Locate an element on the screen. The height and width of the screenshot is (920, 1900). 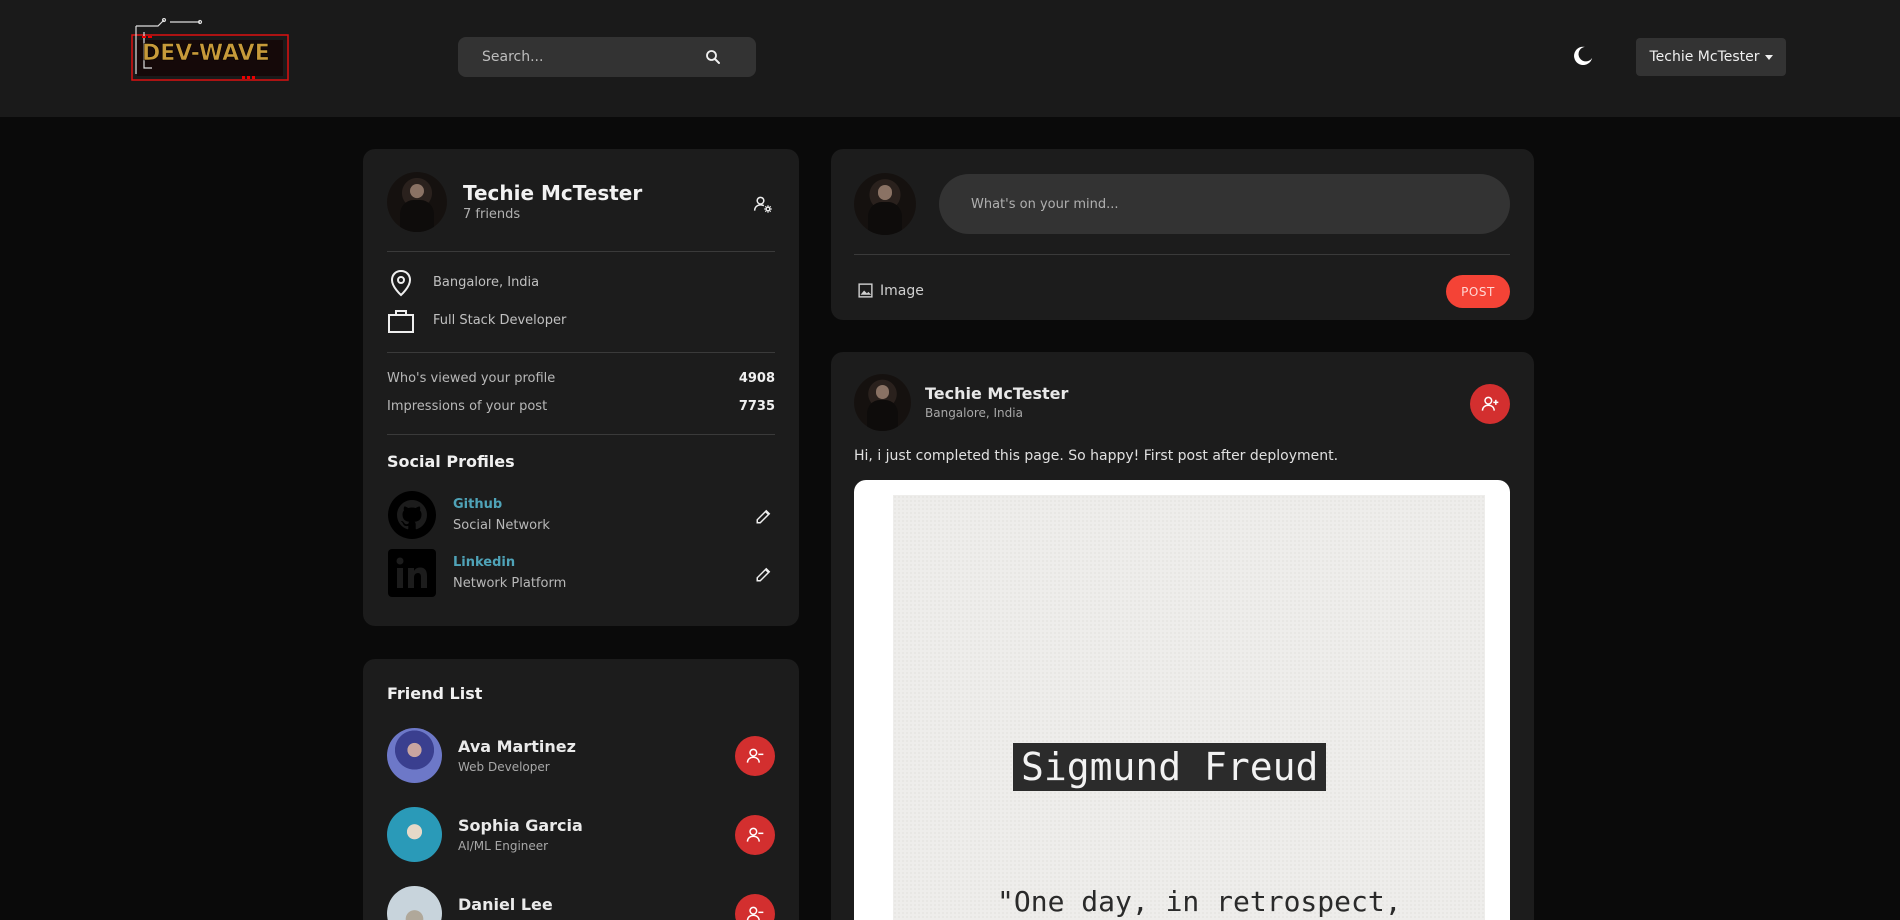
search-bar is located at coordinates (607, 57).